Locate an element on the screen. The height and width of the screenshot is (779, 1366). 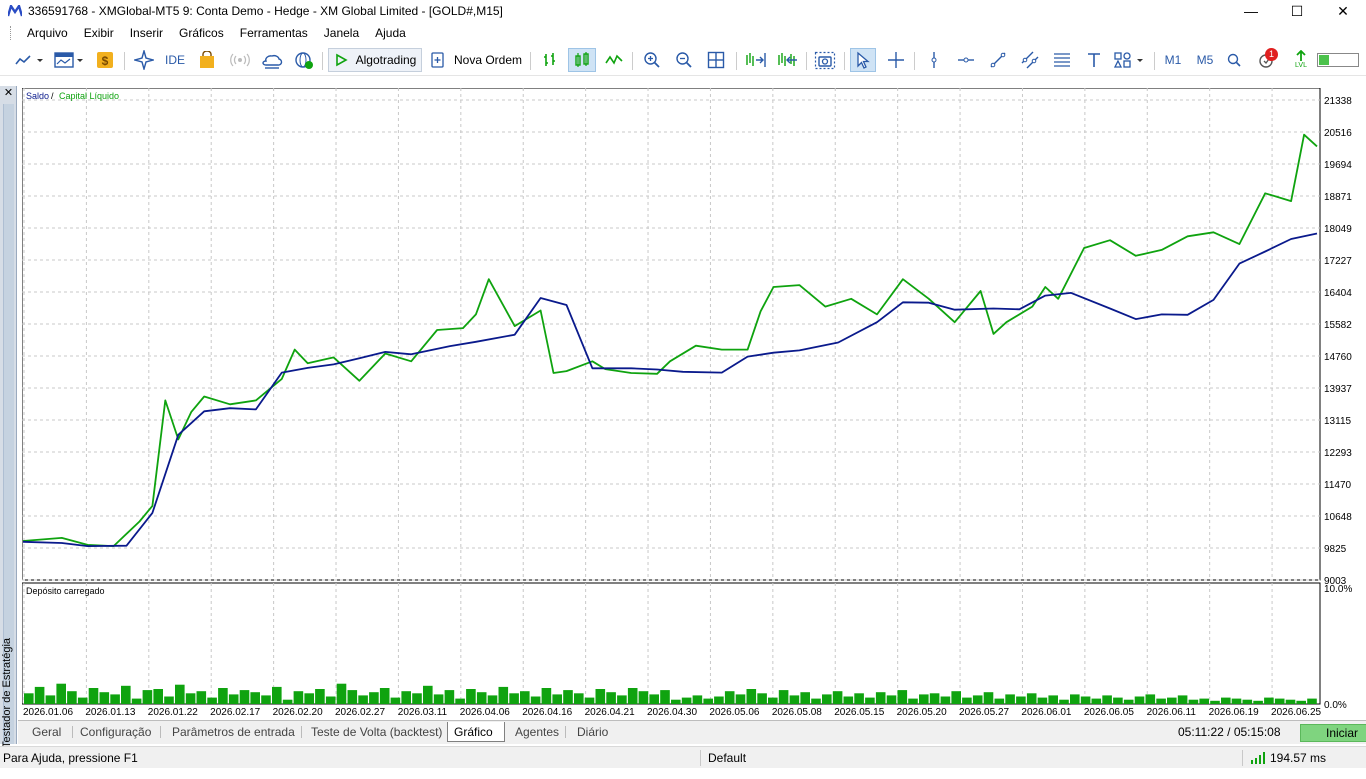
chart-type-button is located at coordinates (29, 60).